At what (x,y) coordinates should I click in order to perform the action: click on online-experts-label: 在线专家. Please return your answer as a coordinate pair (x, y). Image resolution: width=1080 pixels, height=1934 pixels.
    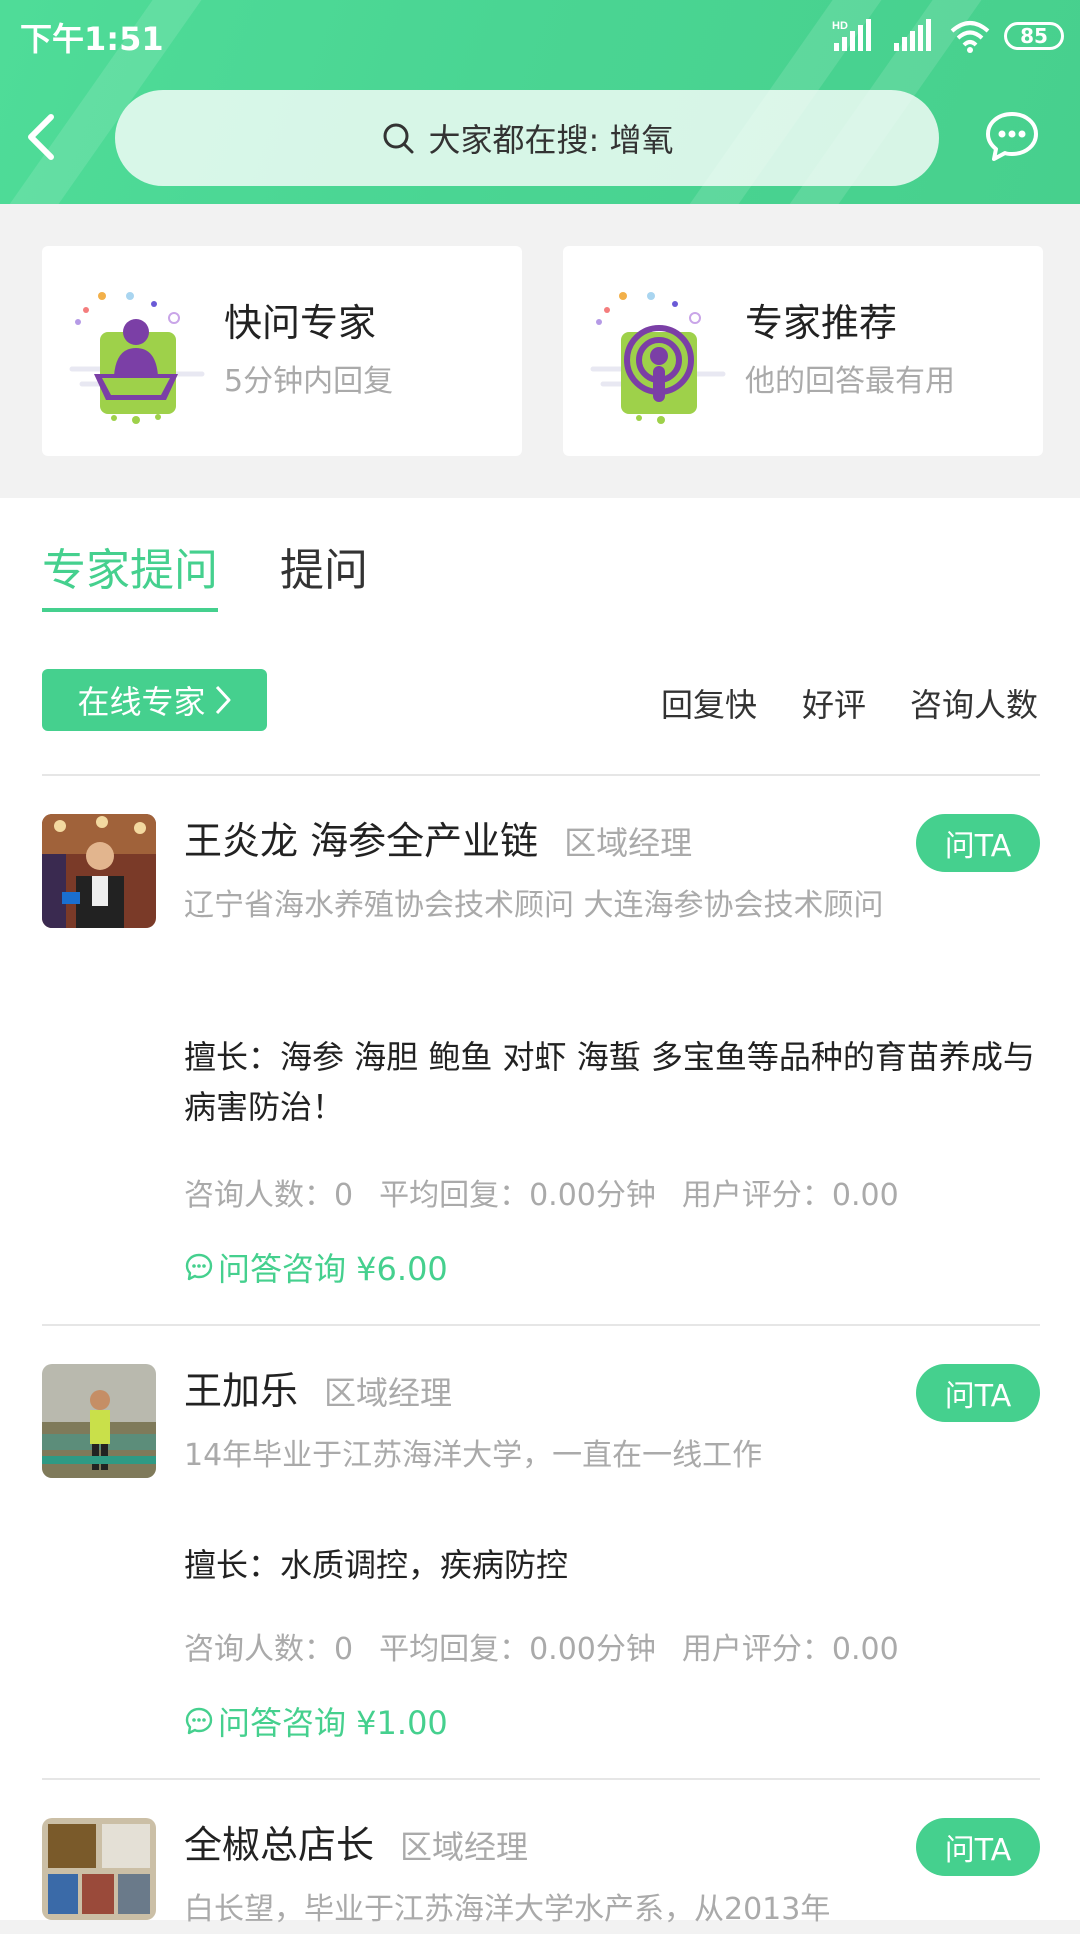
    Looking at the image, I should click on (141, 702).